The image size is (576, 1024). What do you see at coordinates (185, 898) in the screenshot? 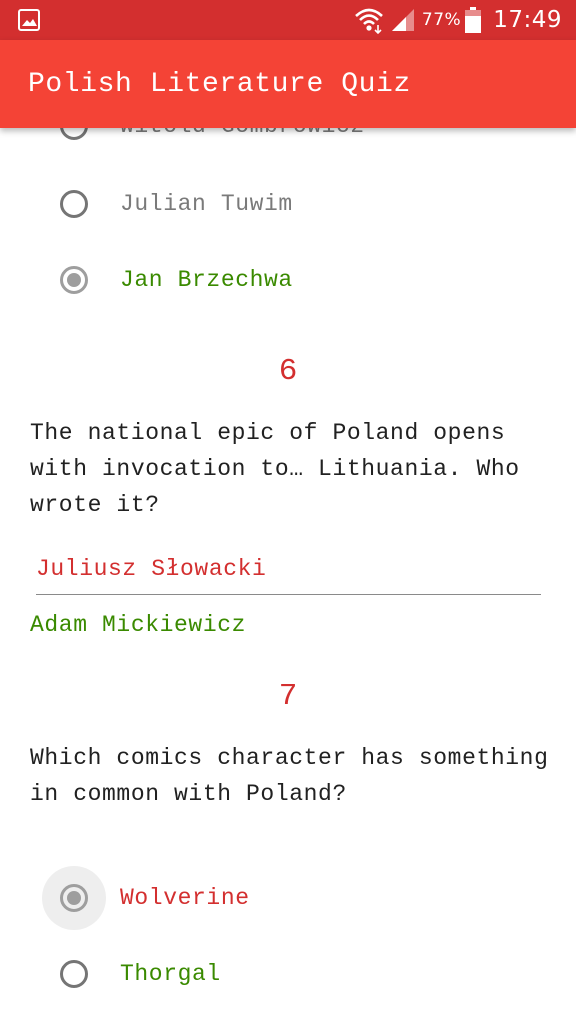
I see `option-label: Wolverine` at bounding box center [185, 898].